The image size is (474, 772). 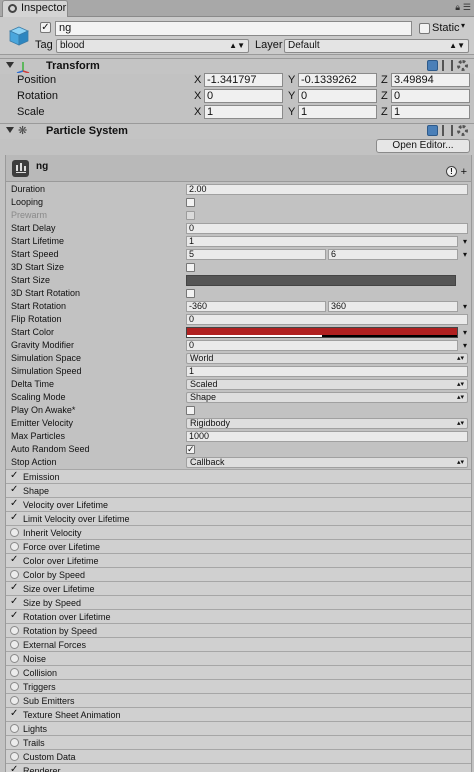 What do you see at coordinates (190, 449) in the screenshot?
I see `prop-checkbox: ✓` at bounding box center [190, 449].